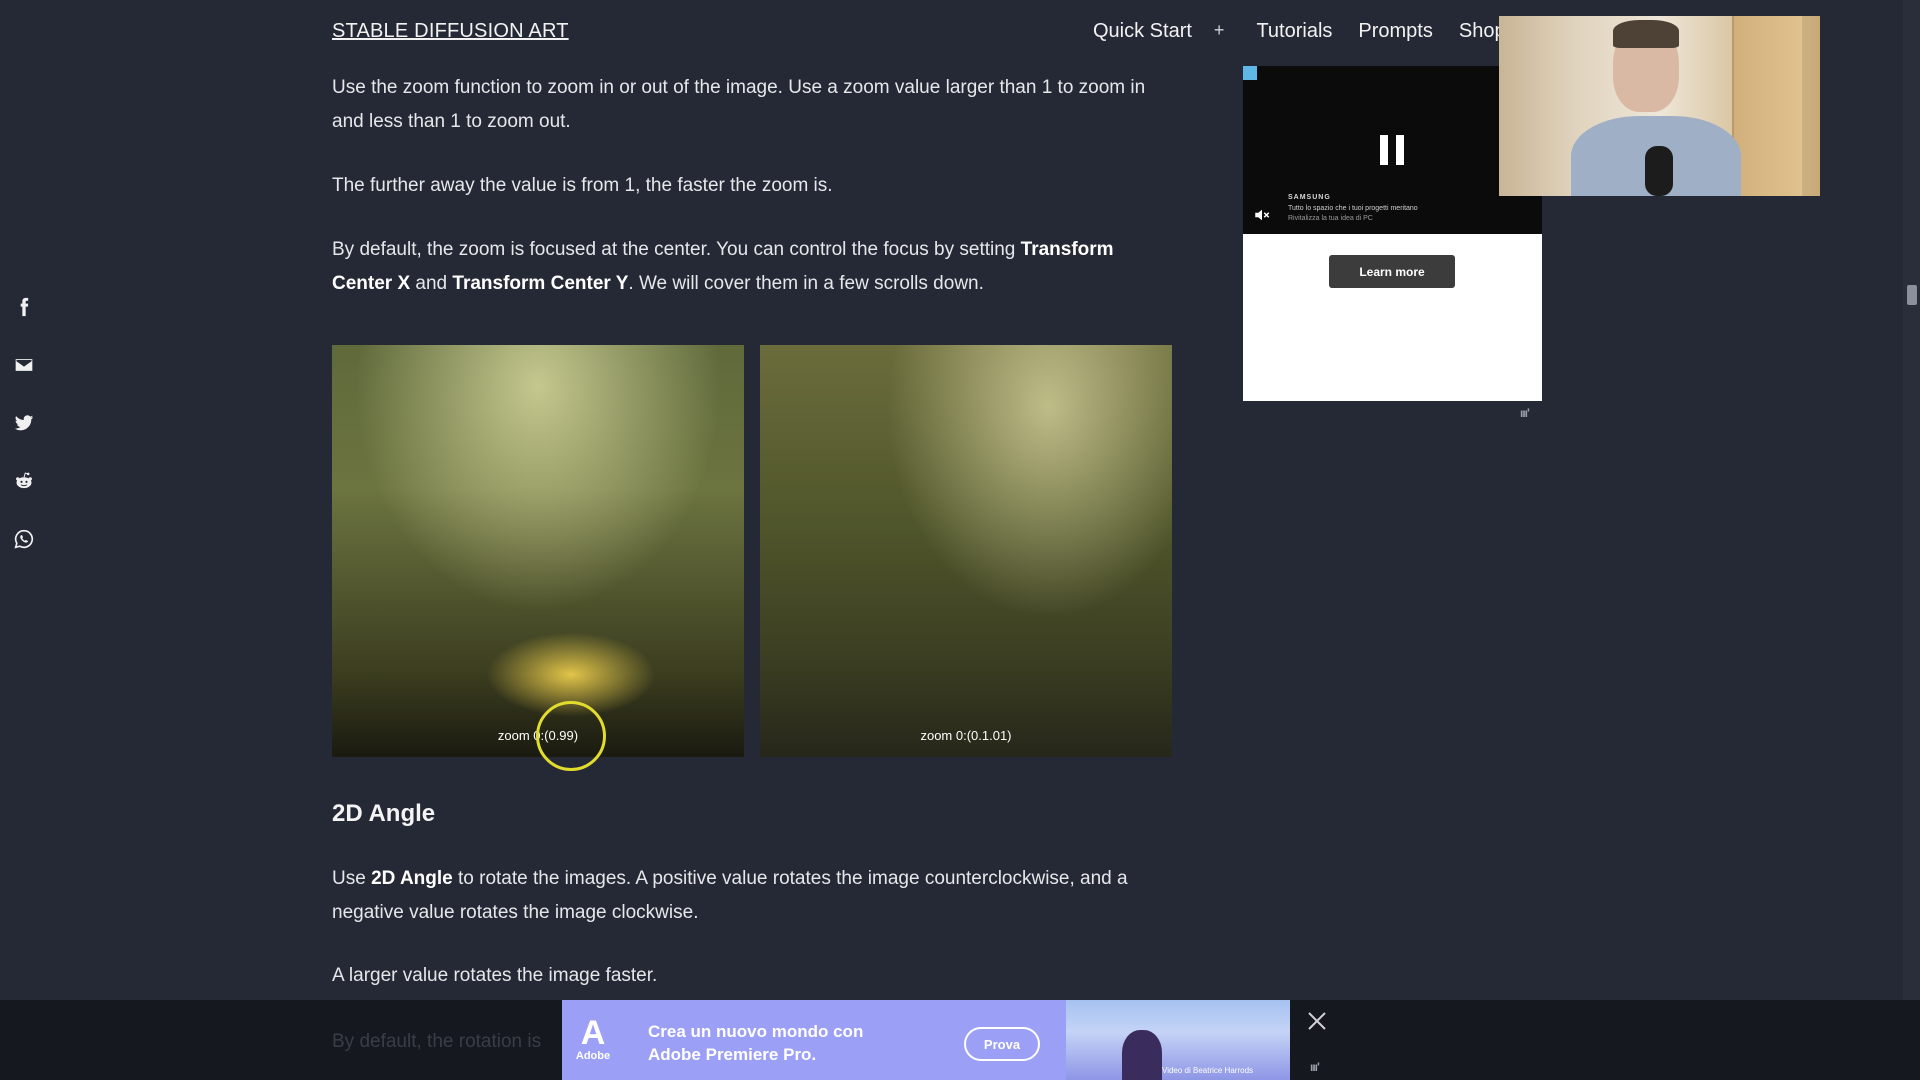 The height and width of the screenshot is (1080, 1920). What do you see at coordinates (540, 283) in the screenshot?
I see `bold-term-transform-center-y: Transform Center Y` at bounding box center [540, 283].